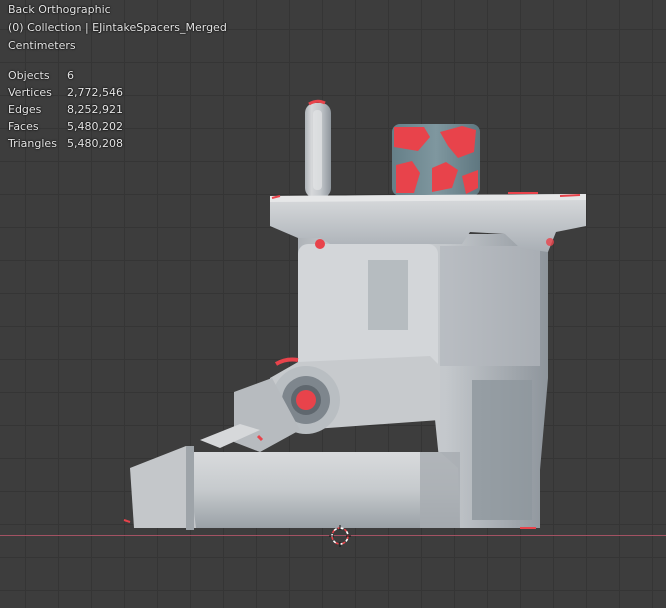 This screenshot has height=608, width=666. I want to click on stat-row-triangles: Triangles 5,480,208, so click(65, 143).